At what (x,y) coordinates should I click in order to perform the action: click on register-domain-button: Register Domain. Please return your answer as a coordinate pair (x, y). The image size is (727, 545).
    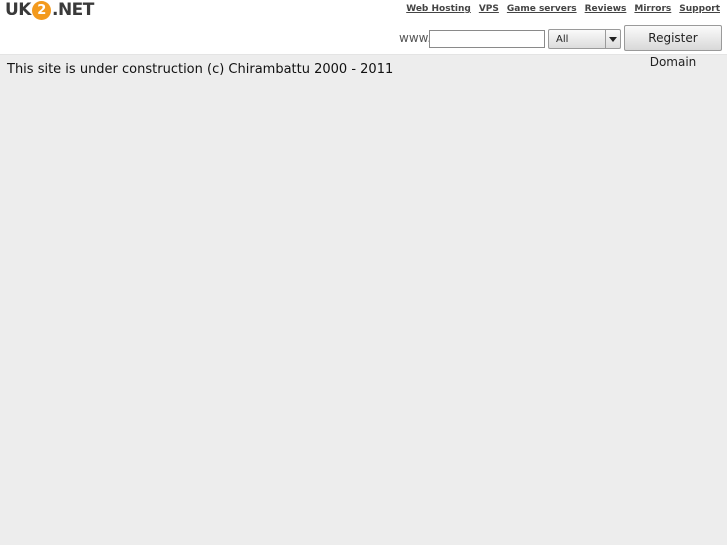
    Looking at the image, I should click on (673, 47).